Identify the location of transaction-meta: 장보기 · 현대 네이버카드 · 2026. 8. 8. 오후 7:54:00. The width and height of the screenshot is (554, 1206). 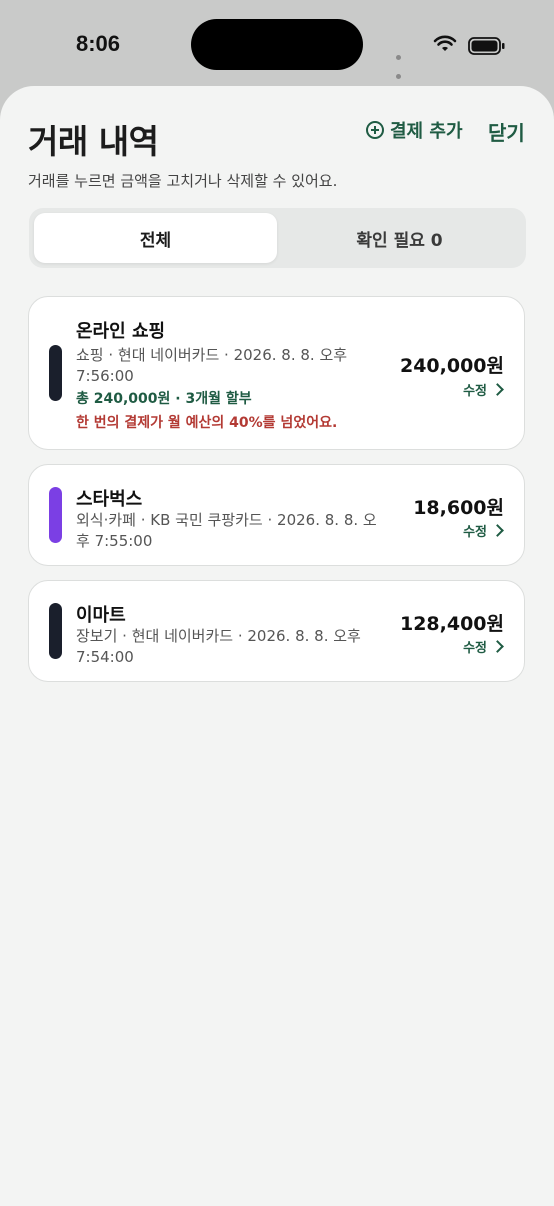
(218, 646).